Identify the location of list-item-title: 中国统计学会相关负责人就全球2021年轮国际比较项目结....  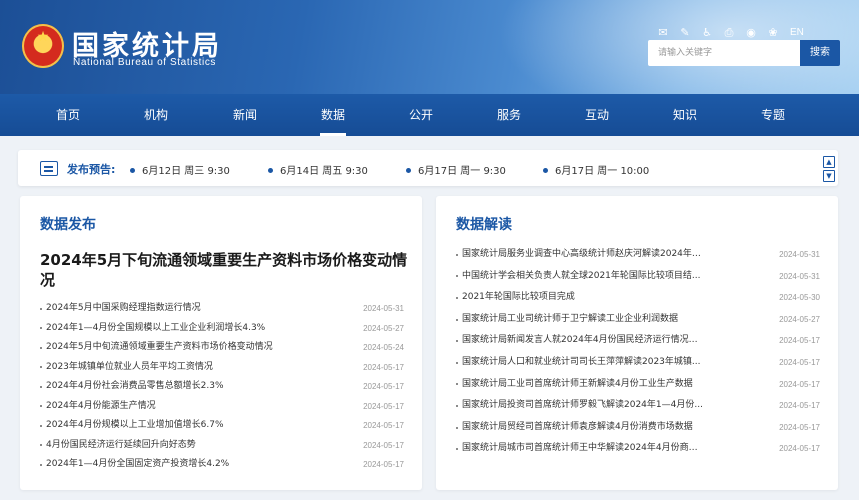
(578, 277).